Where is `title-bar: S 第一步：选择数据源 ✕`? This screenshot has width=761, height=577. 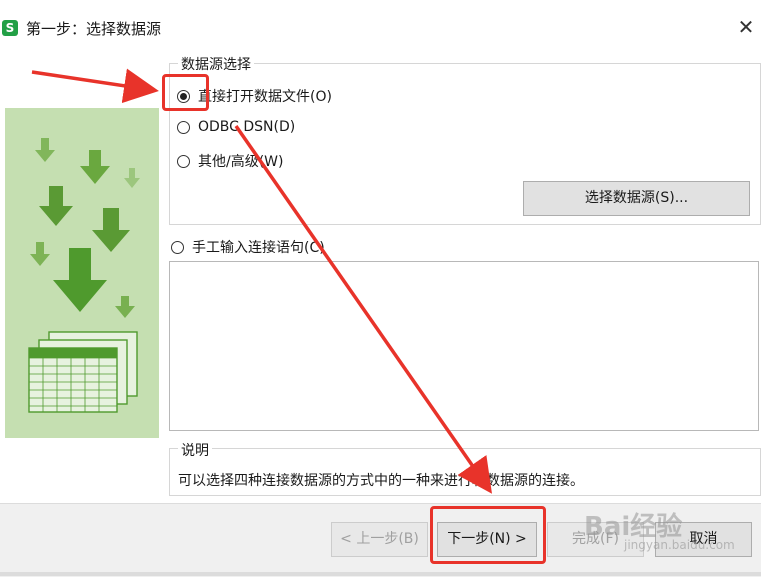 title-bar: S 第一步：选择数据源 ✕ is located at coordinates (380, 28).